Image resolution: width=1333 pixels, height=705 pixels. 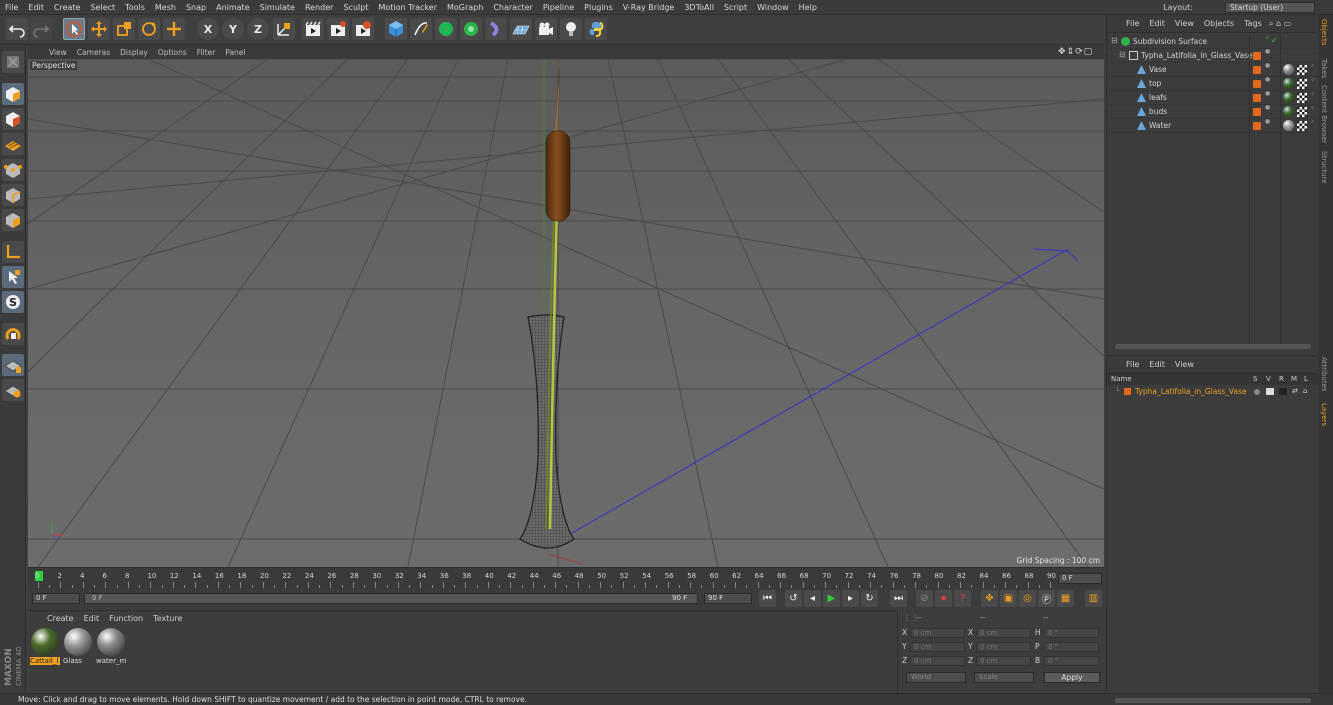 What do you see at coordinates (773, 7) in the screenshot?
I see `menu-window: Window` at bounding box center [773, 7].